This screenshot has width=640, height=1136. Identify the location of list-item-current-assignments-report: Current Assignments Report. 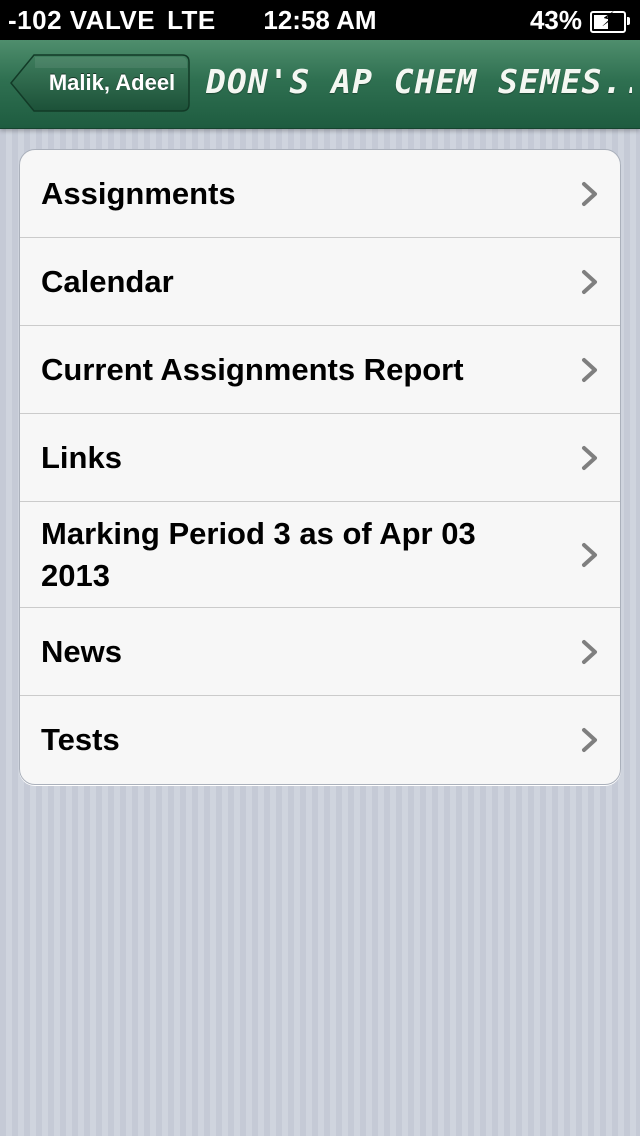
(320, 370).